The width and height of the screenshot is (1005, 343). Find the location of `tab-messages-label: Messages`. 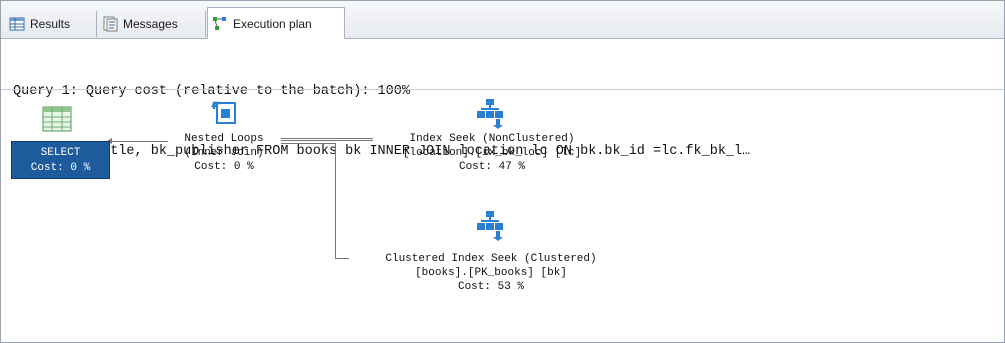

tab-messages-label: Messages is located at coordinates (150, 24).